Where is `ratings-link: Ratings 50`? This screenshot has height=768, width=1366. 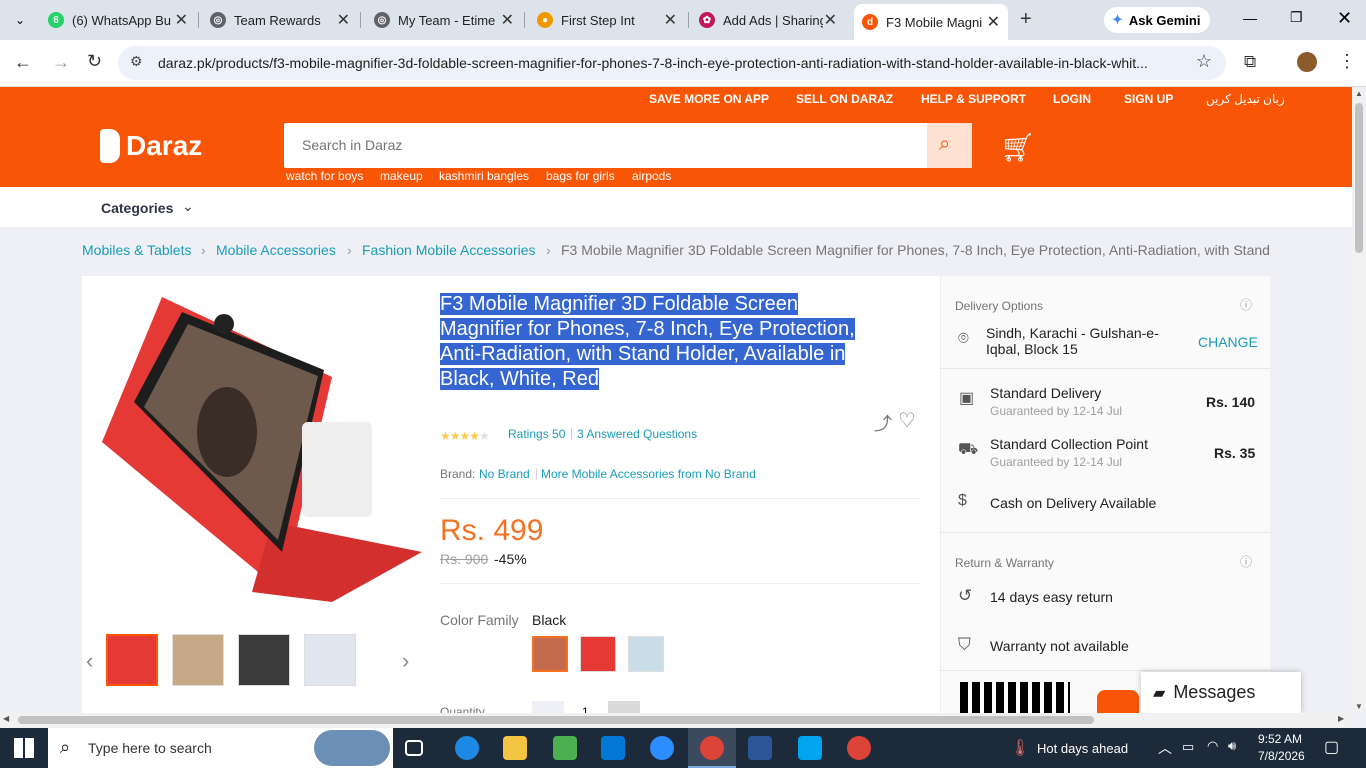 ratings-link: Ratings 50 is located at coordinates (536, 434).